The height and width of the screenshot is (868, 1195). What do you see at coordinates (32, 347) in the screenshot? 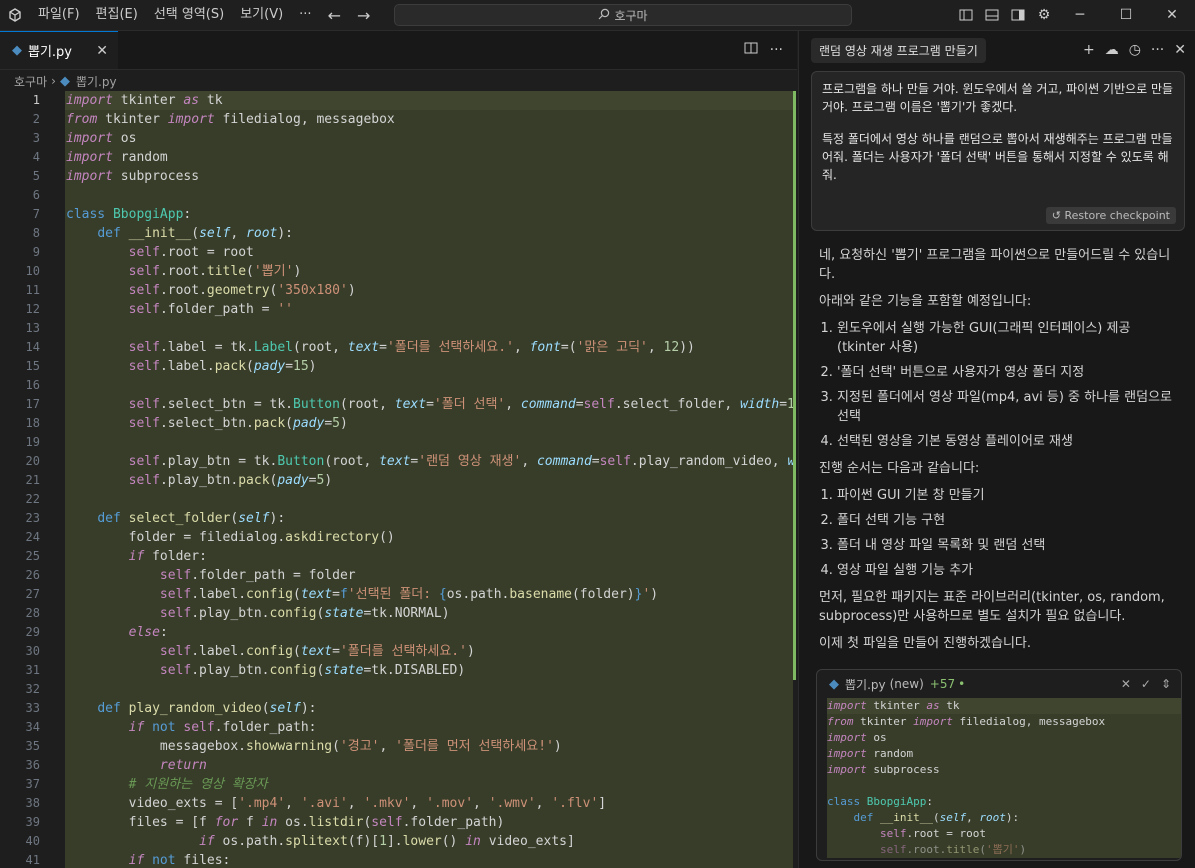
I see `line-number: 14` at bounding box center [32, 347].